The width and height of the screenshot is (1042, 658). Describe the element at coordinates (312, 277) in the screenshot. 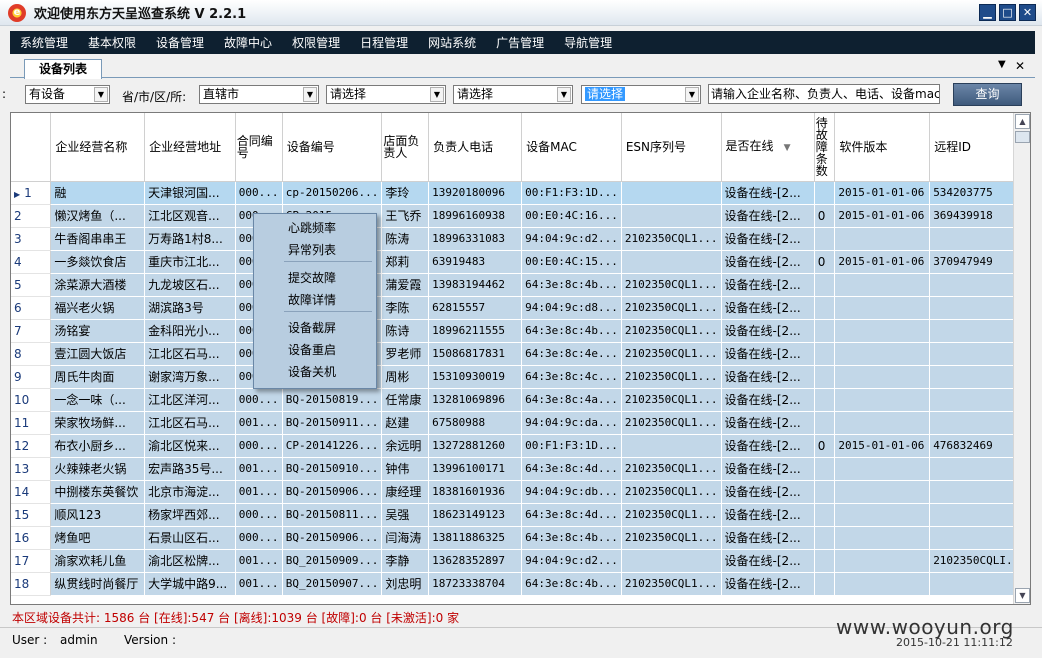

I see `ctx-submit-fault: 提交故障` at that location.